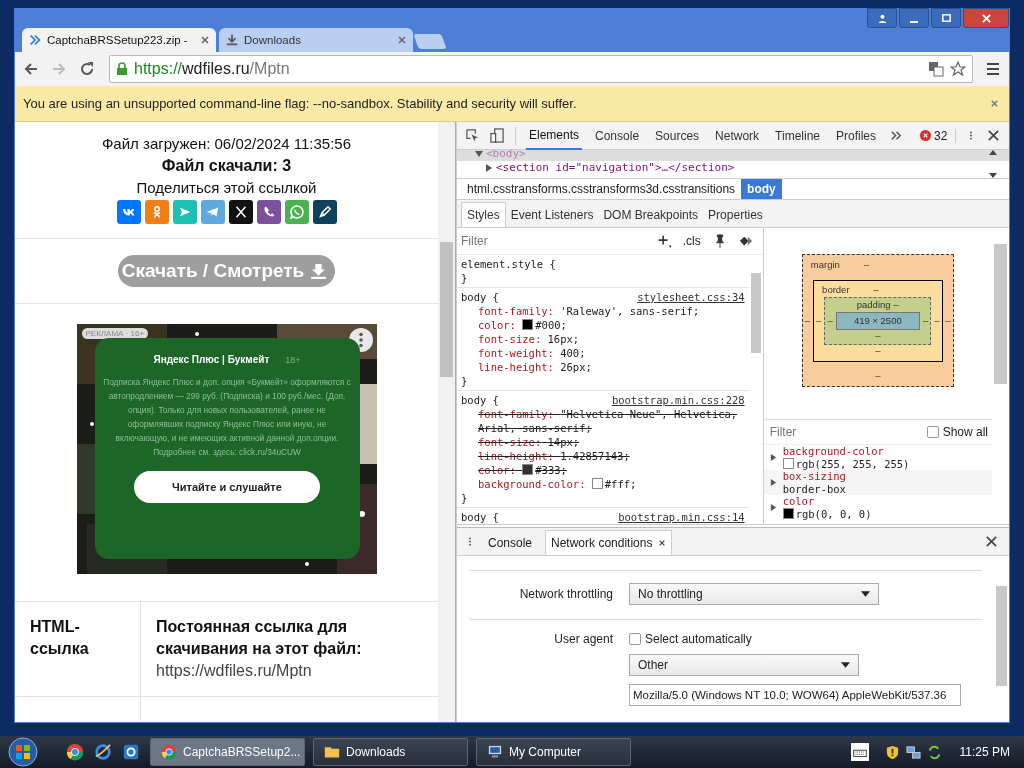 The height and width of the screenshot is (768, 1024). I want to click on lock-icon, so click(122, 69).